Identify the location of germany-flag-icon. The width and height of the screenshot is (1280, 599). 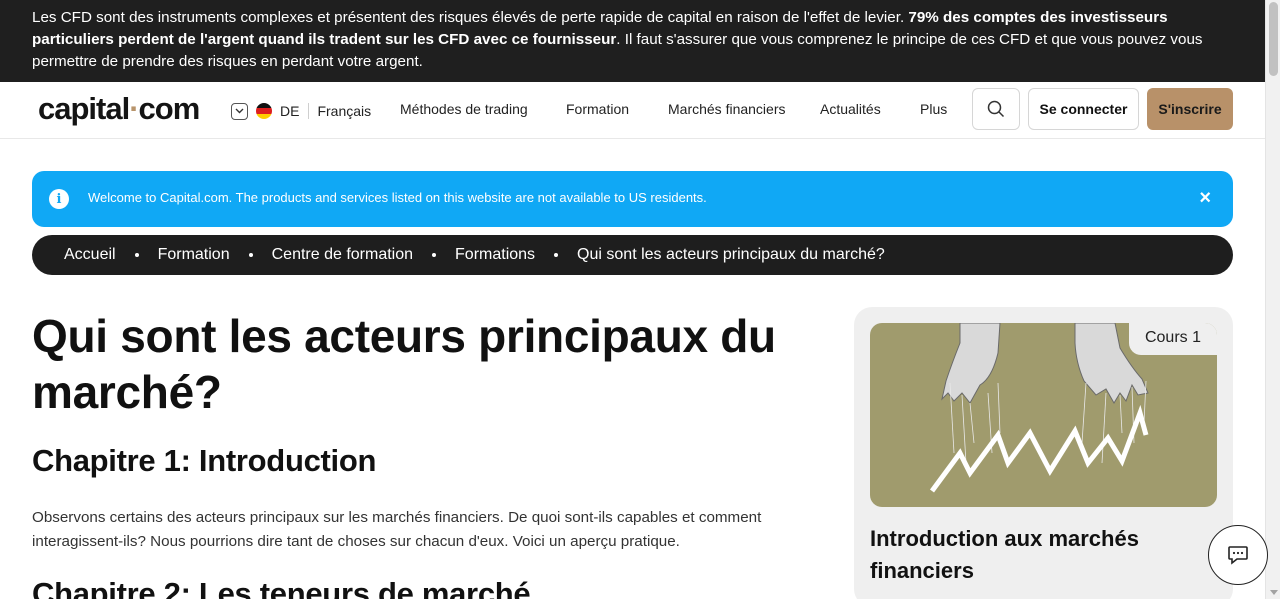
(264, 111).